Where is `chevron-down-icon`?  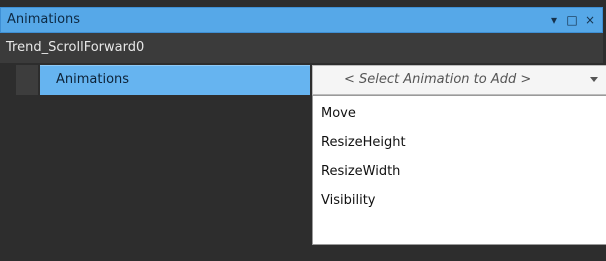
chevron-down-icon is located at coordinates (594, 79).